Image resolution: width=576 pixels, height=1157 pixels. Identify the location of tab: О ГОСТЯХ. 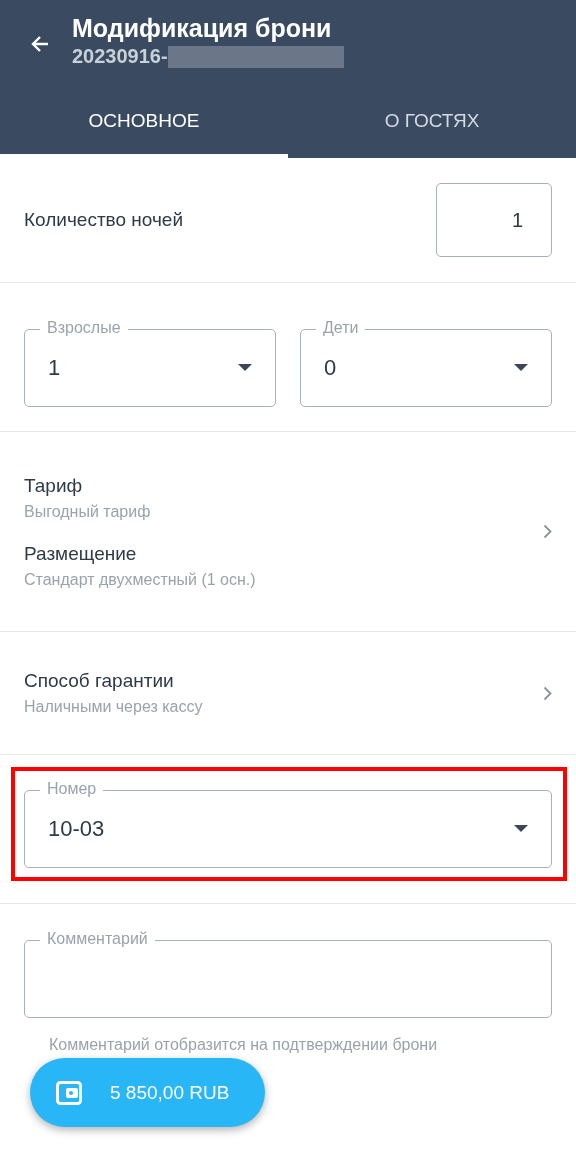
(432, 123).